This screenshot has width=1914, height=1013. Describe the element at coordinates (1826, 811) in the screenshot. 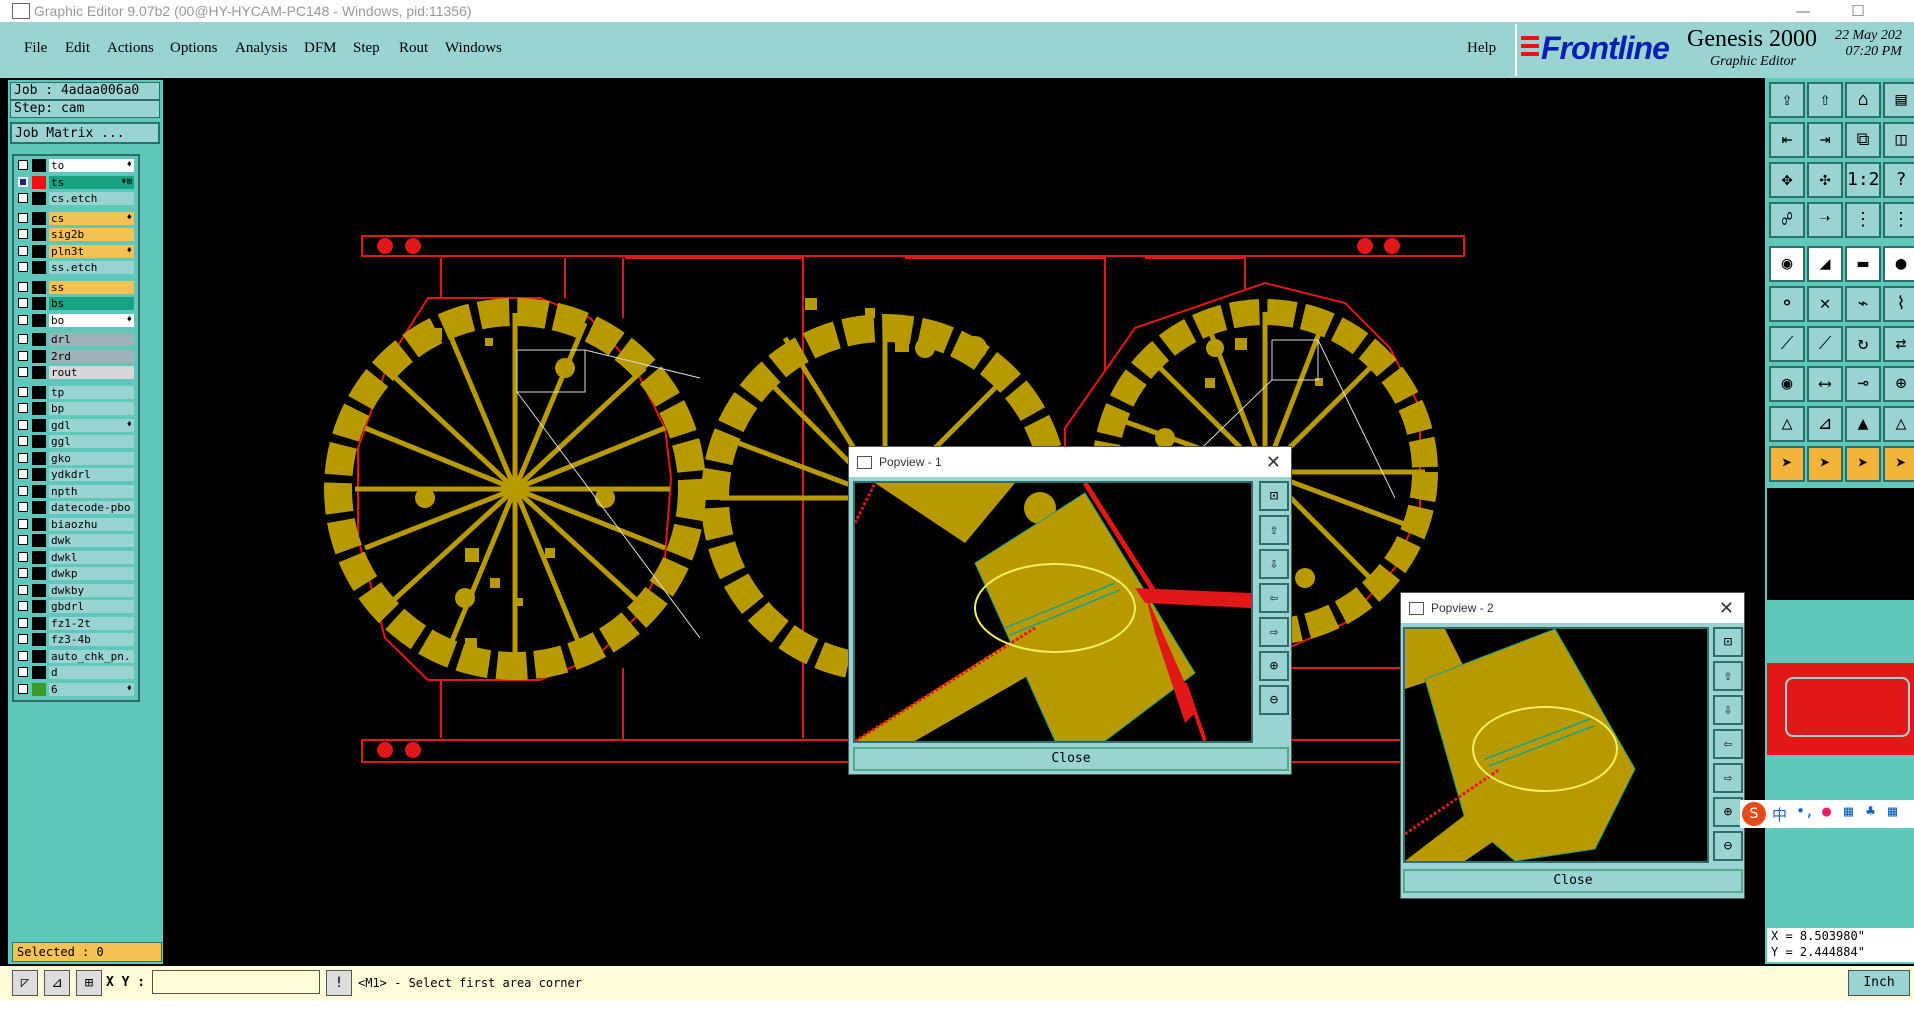

I see `ime-mic-icon: ●` at that location.